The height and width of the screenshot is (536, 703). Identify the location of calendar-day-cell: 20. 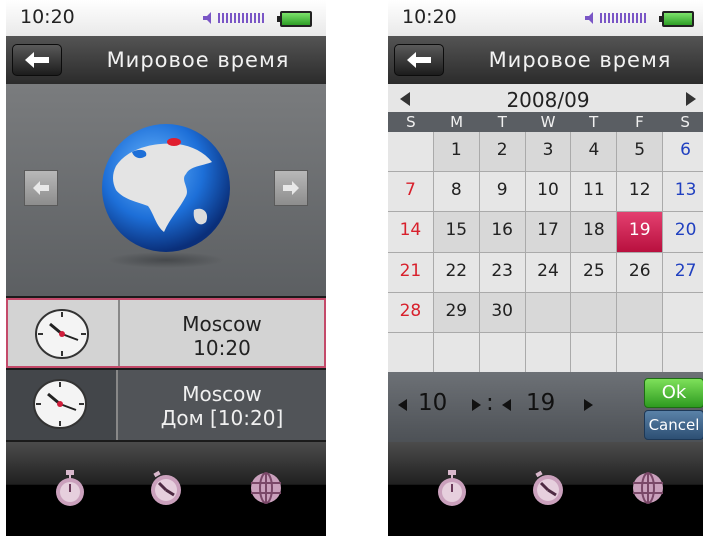
(683, 232).